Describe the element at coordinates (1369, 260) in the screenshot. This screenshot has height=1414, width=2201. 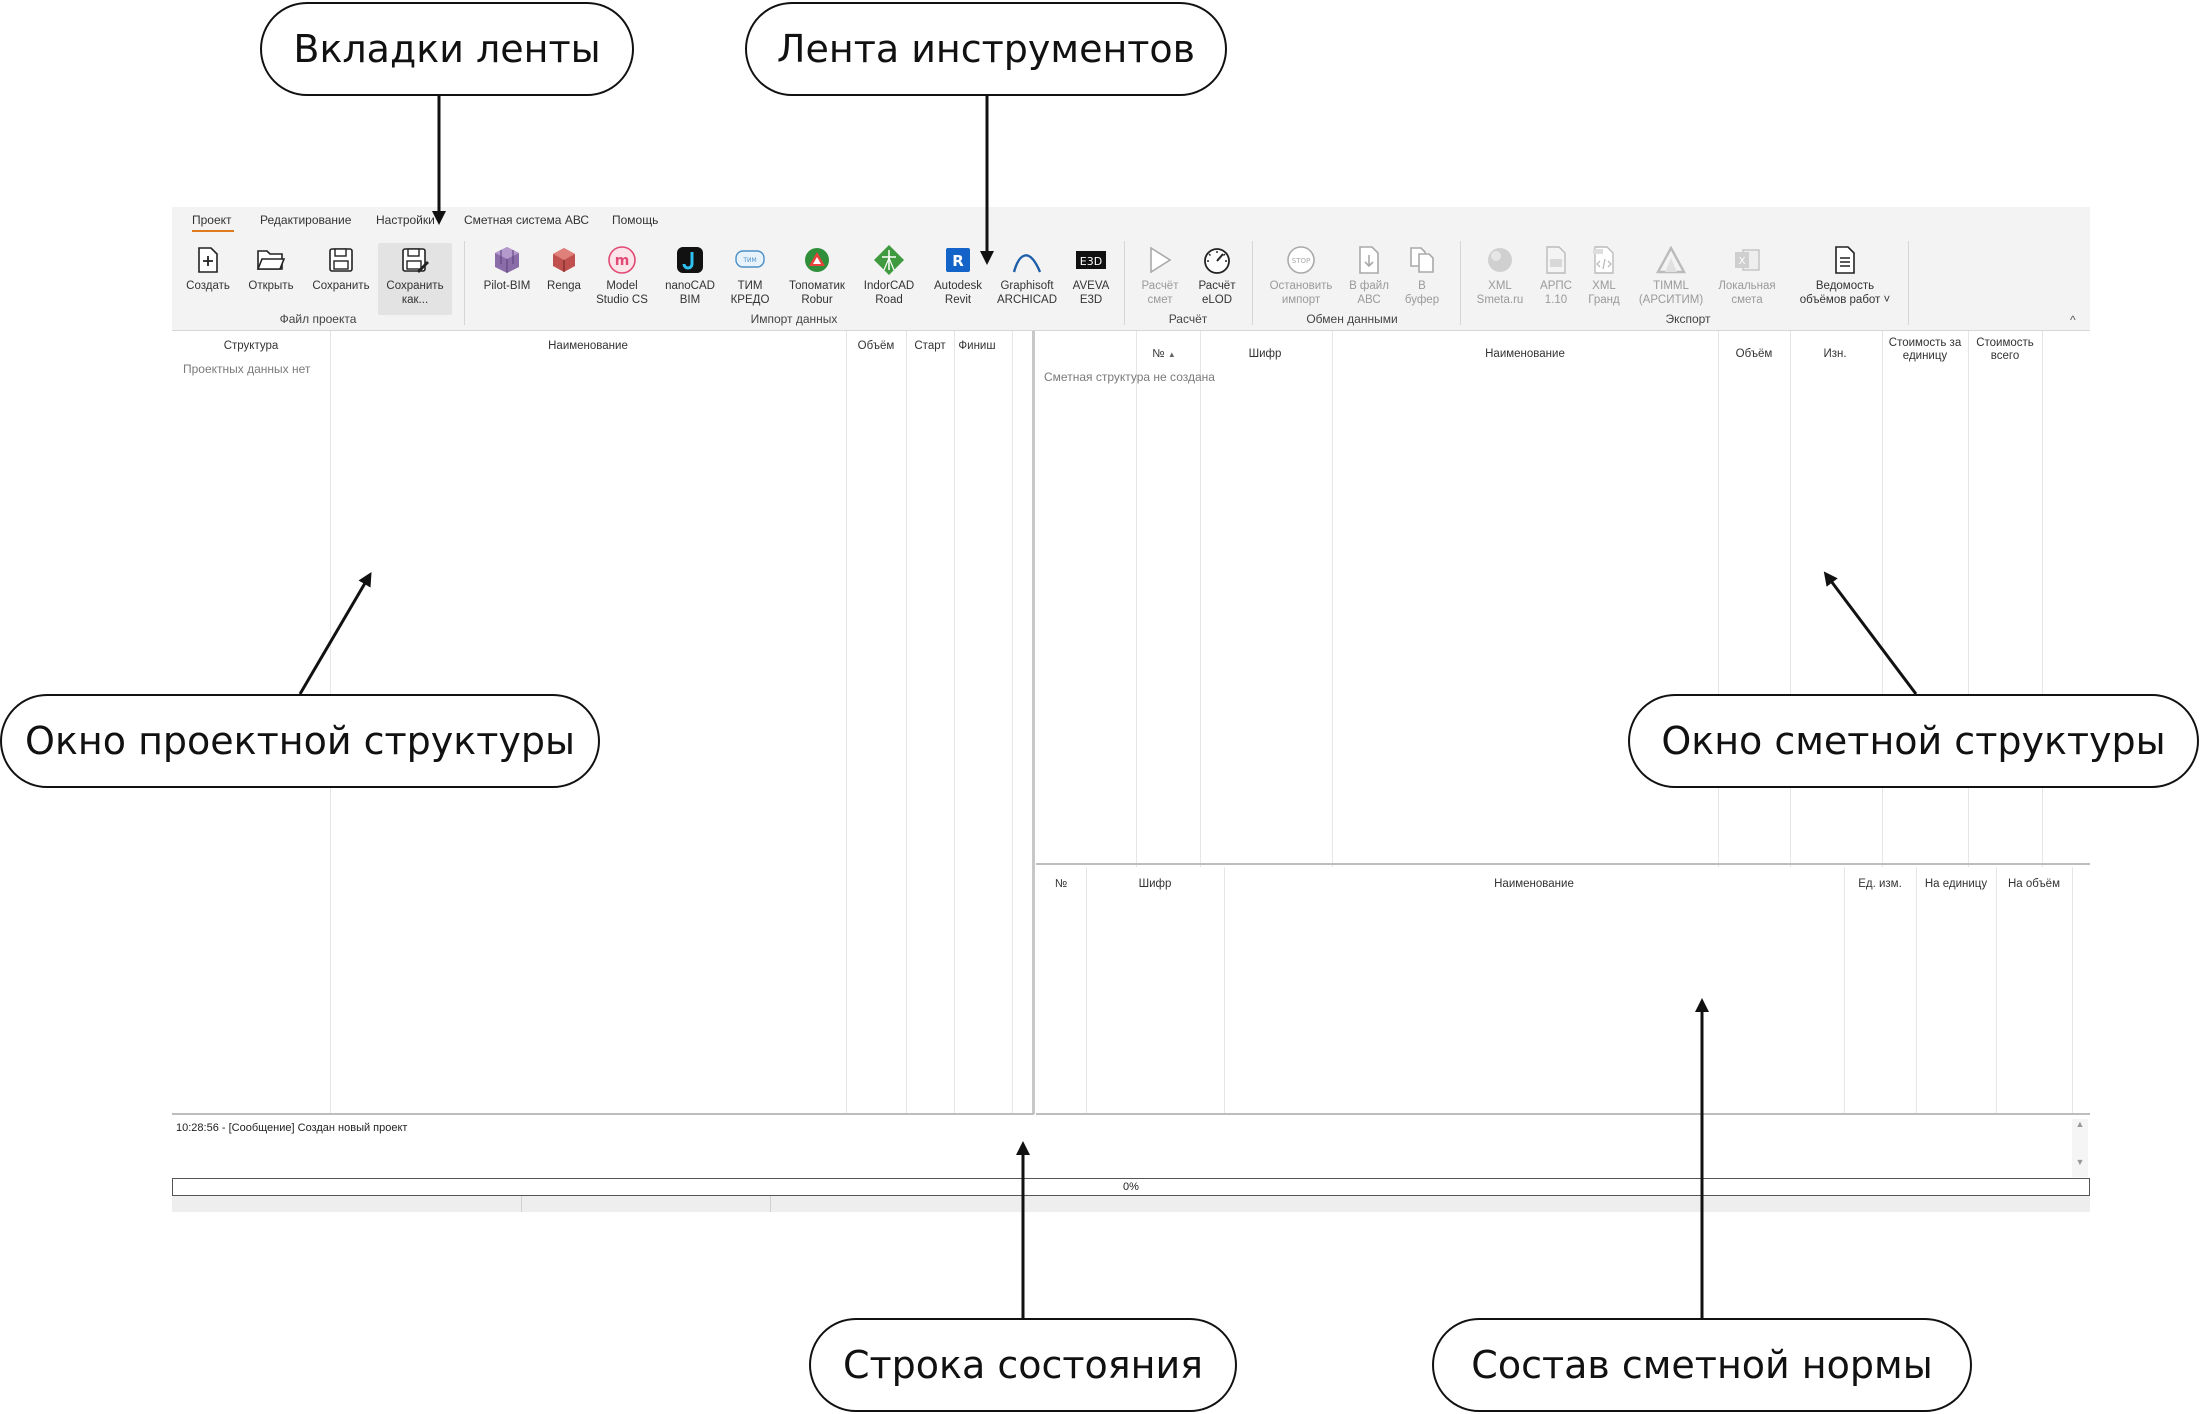
I see `file-download-icon` at that location.